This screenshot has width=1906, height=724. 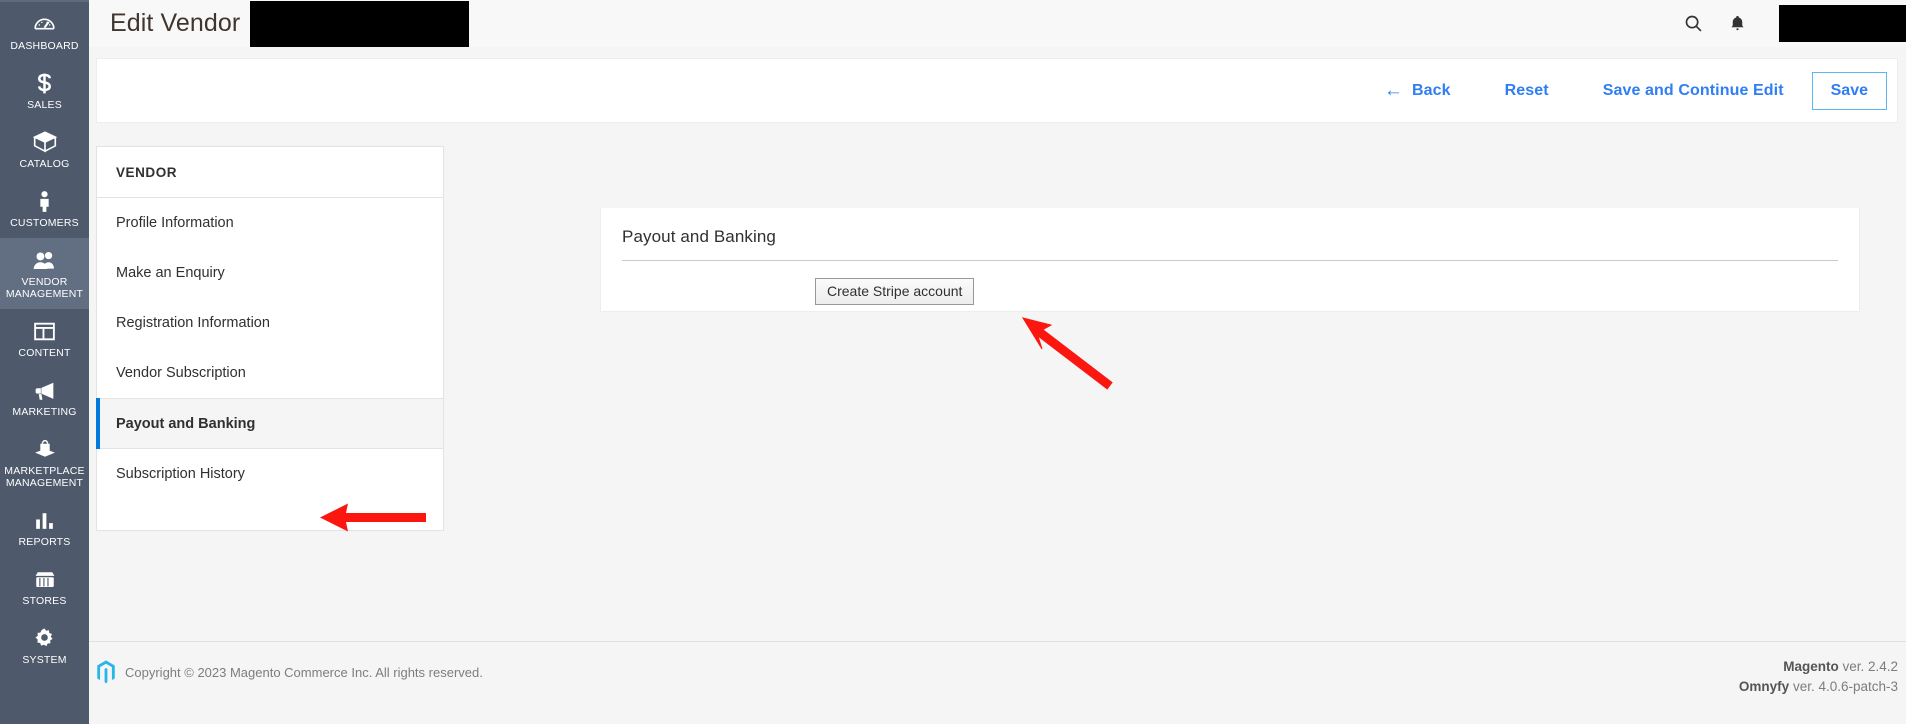 What do you see at coordinates (44, 477) in the screenshot?
I see `sidebar-item-label: MARKETPLACE MANAGEMENT` at bounding box center [44, 477].